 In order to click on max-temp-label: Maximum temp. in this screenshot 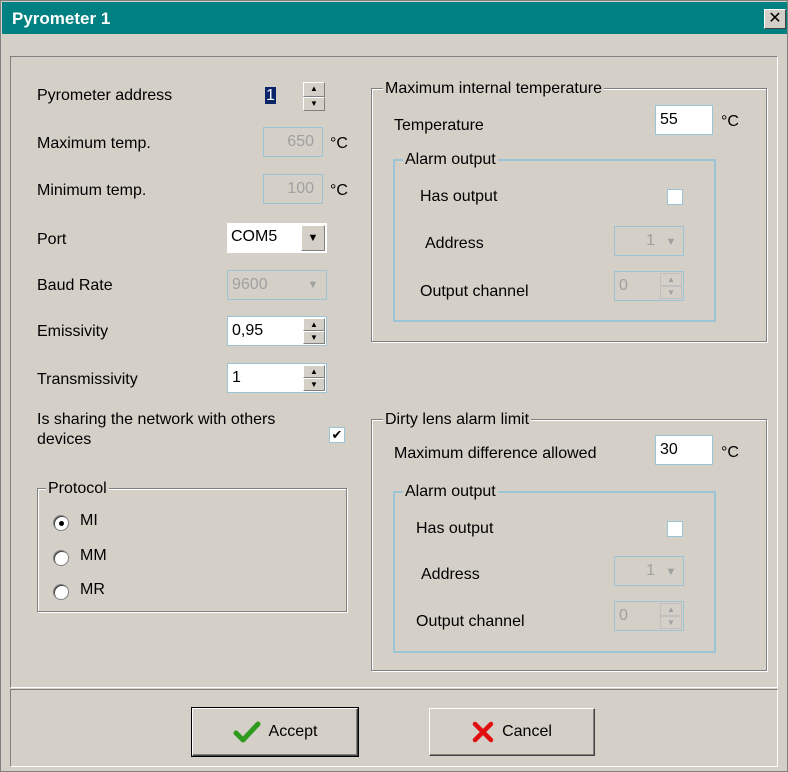, I will do `click(94, 143)`.